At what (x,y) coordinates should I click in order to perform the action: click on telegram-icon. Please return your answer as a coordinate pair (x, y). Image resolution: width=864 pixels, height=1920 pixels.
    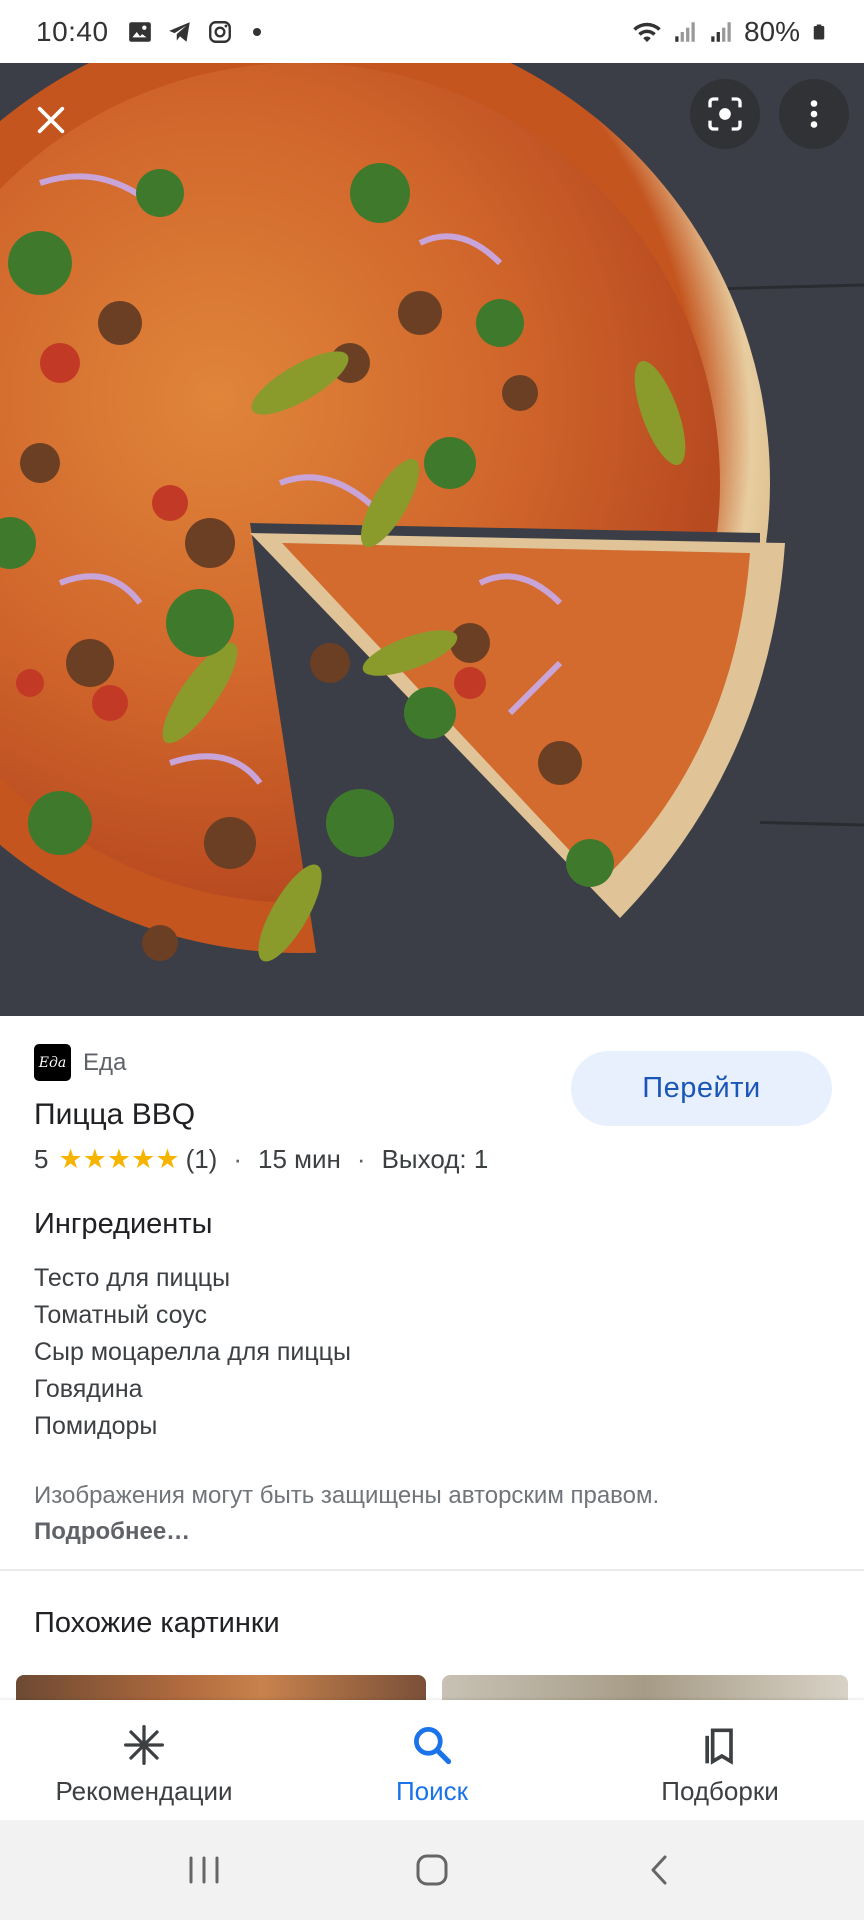
    Looking at the image, I should click on (179, 31).